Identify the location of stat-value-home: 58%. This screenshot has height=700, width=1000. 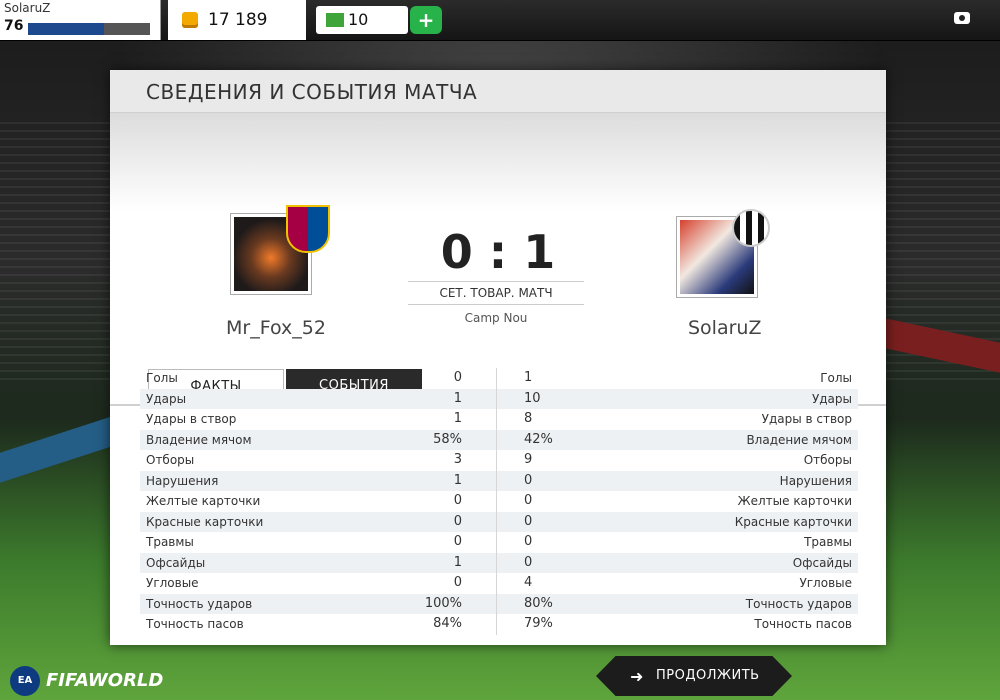
(447, 439).